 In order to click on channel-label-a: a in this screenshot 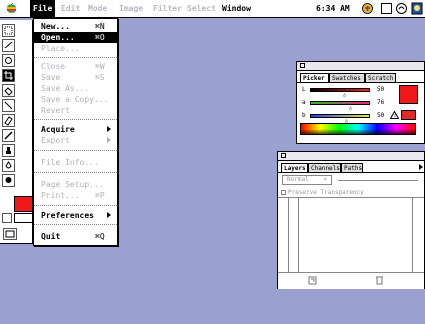, I will do `click(304, 102)`.